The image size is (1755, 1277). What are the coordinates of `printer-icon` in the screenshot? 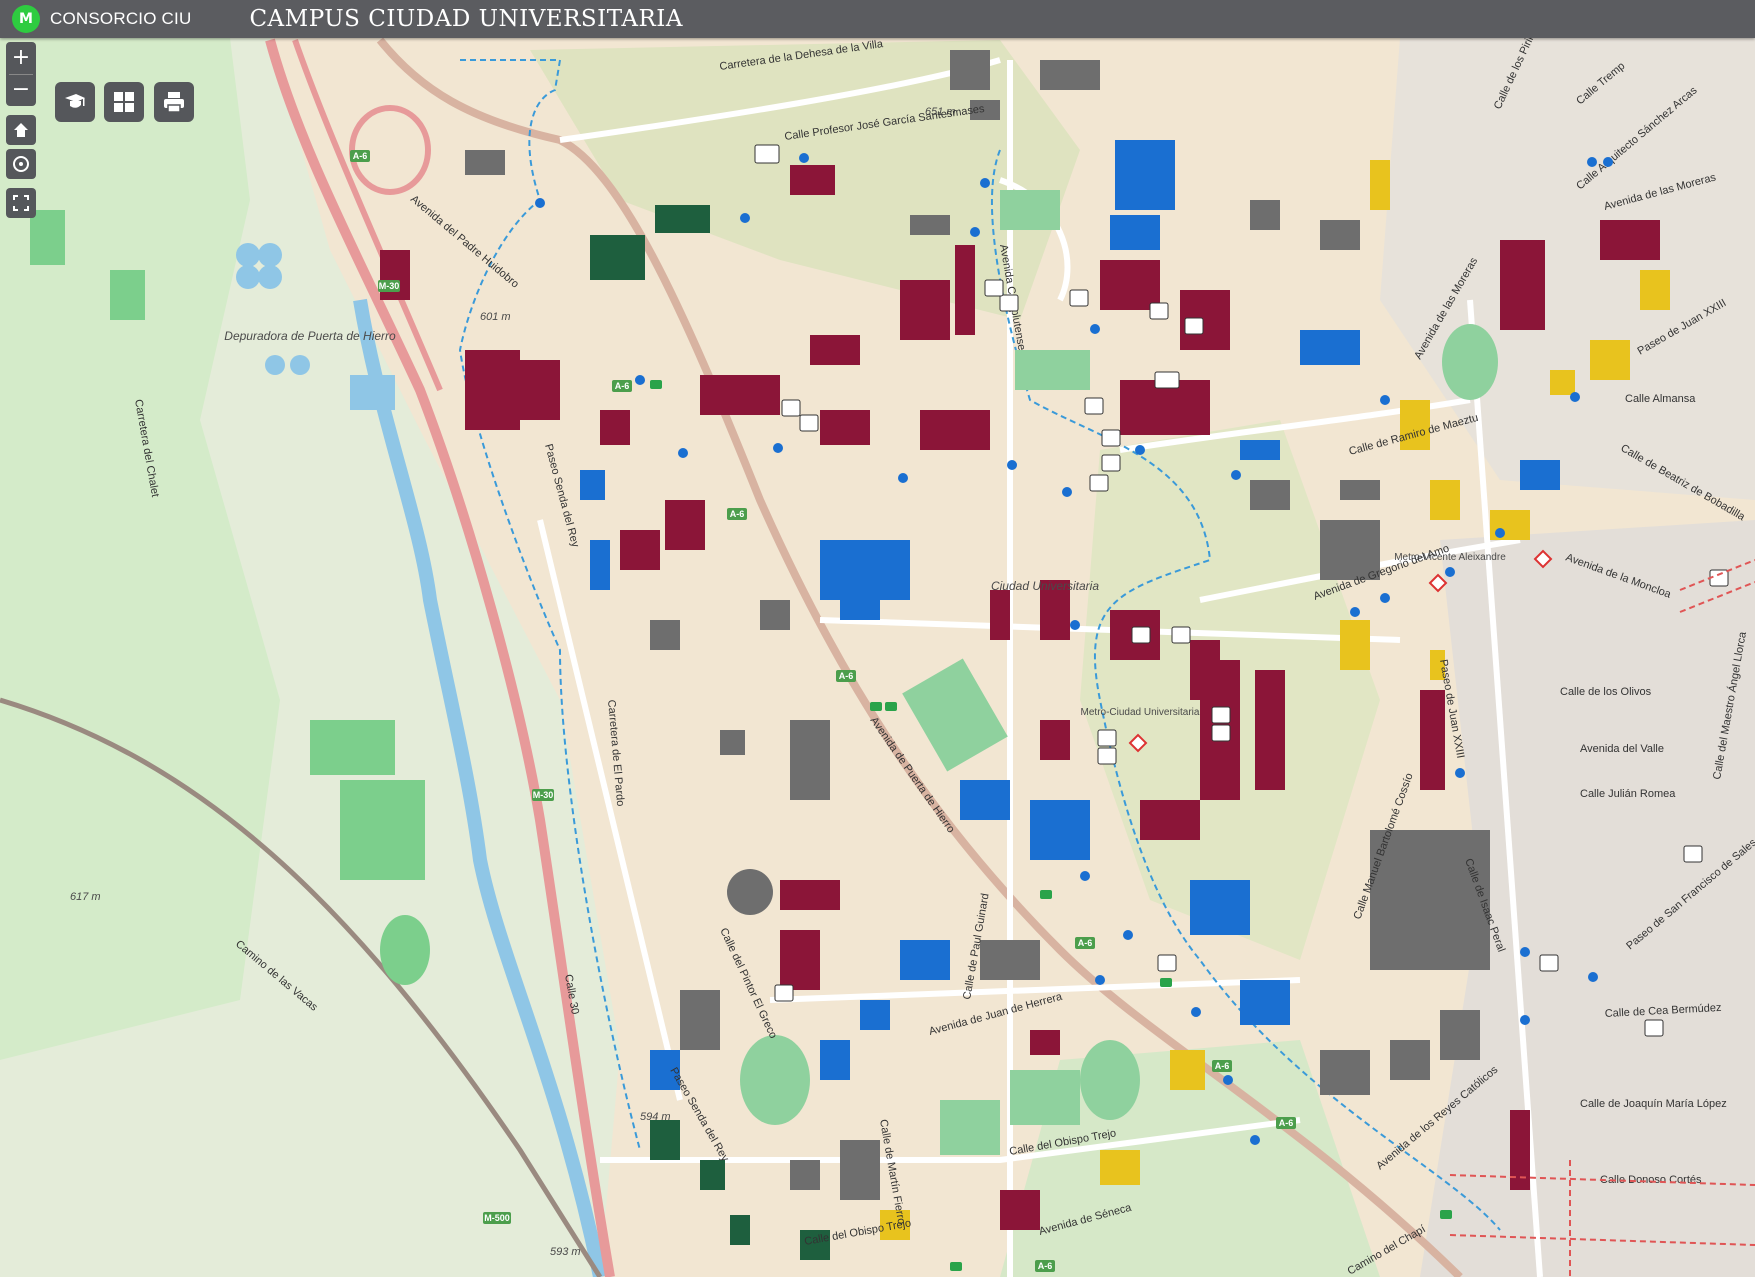 It's located at (174, 102).